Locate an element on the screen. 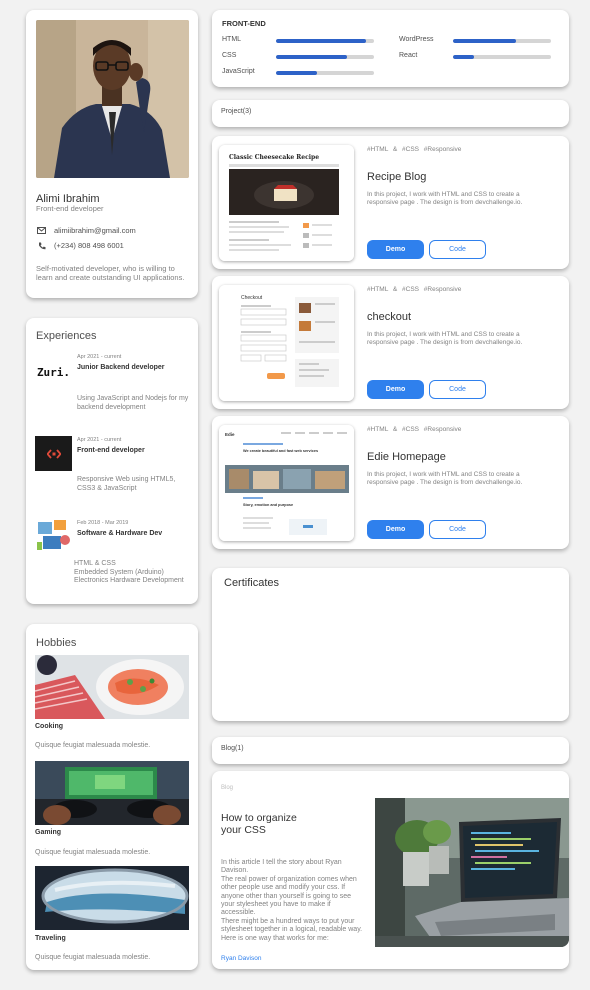 This screenshot has height=990, width=590. skill-label: React is located at coordinates (408, 55).